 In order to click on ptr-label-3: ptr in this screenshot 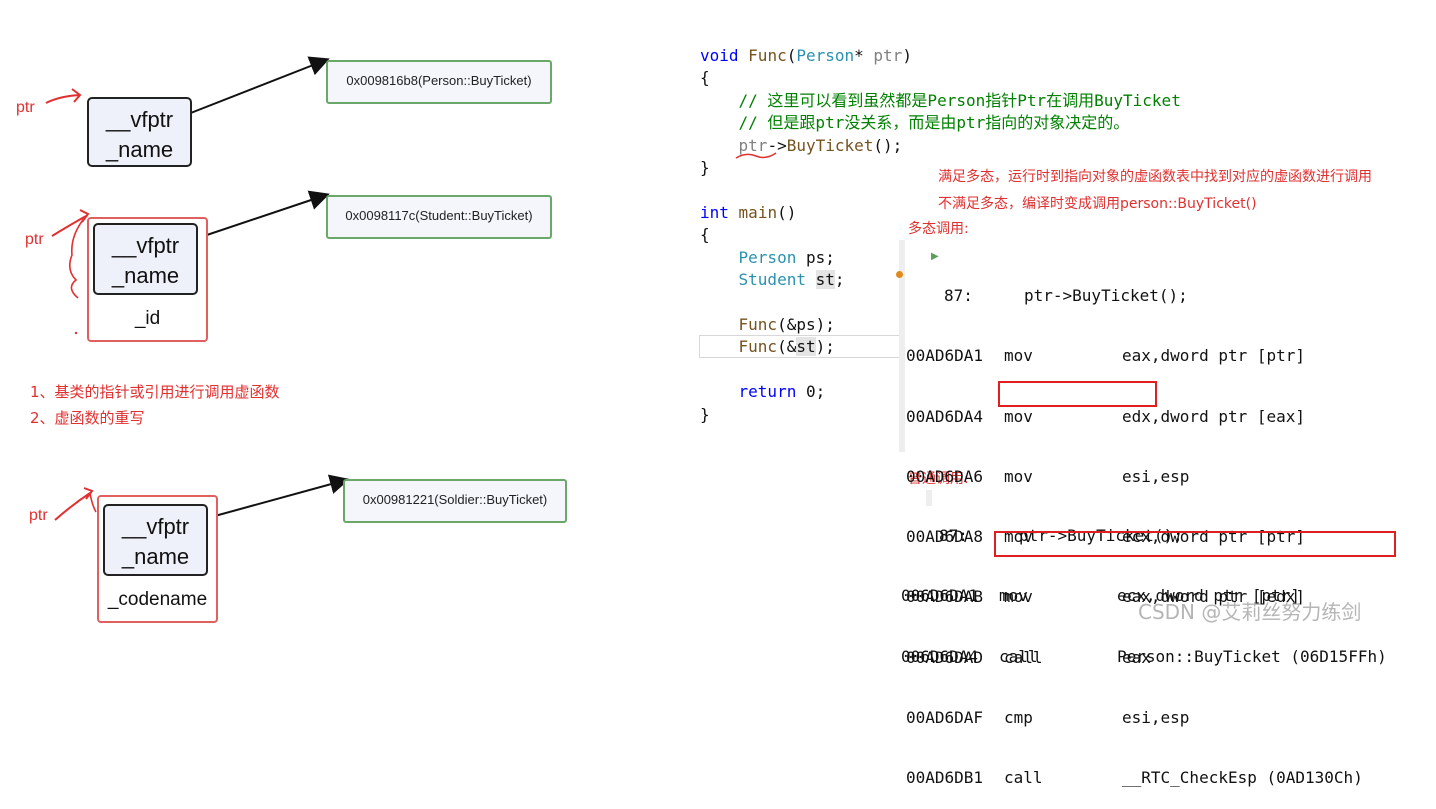, I will do `click(38, 515)`.